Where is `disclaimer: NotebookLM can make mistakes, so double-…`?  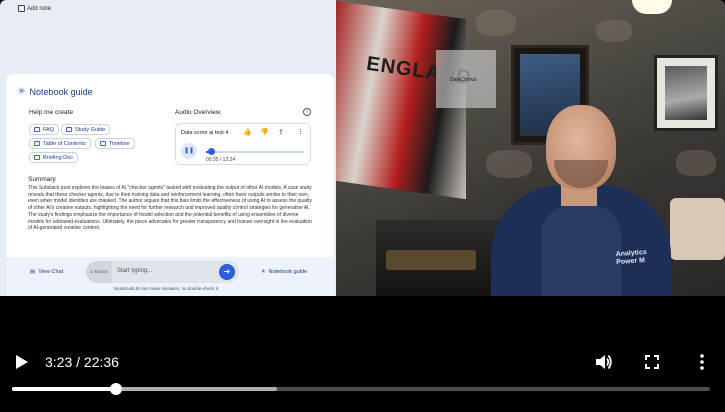 disclaimer: NotebookLM can make mistakes, so double-… is located at coordinates (167, 288).